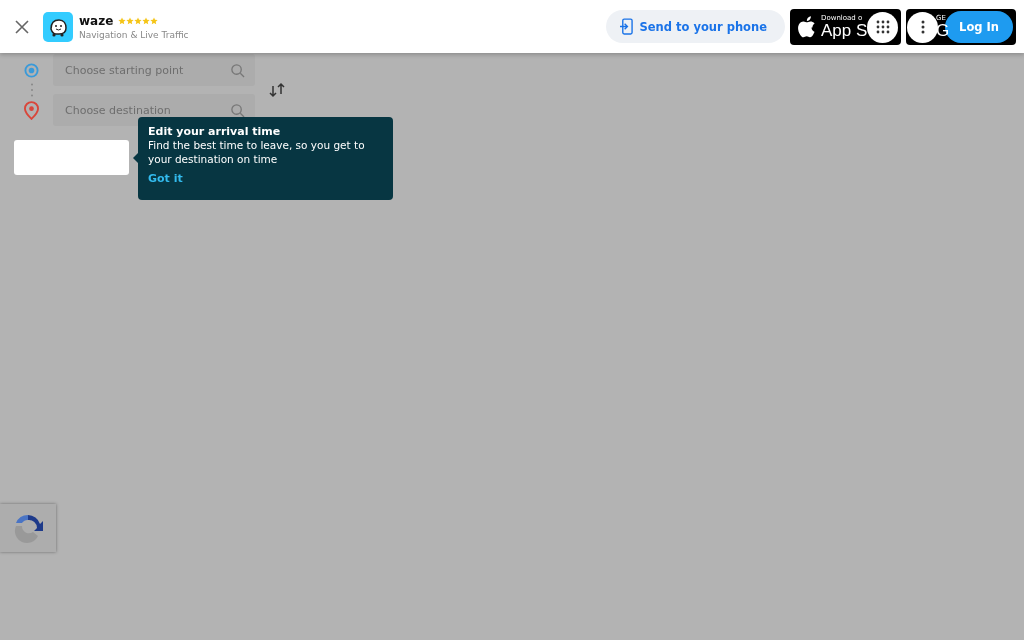 Image resolution: width=1024 pixels, height=640 pixels. What do you see at coordinates (257, 152) in the screenshot?
I see `tooltip-text: Find the best time to leave, so you get to your destination on time` at bounding box center [257, 152].